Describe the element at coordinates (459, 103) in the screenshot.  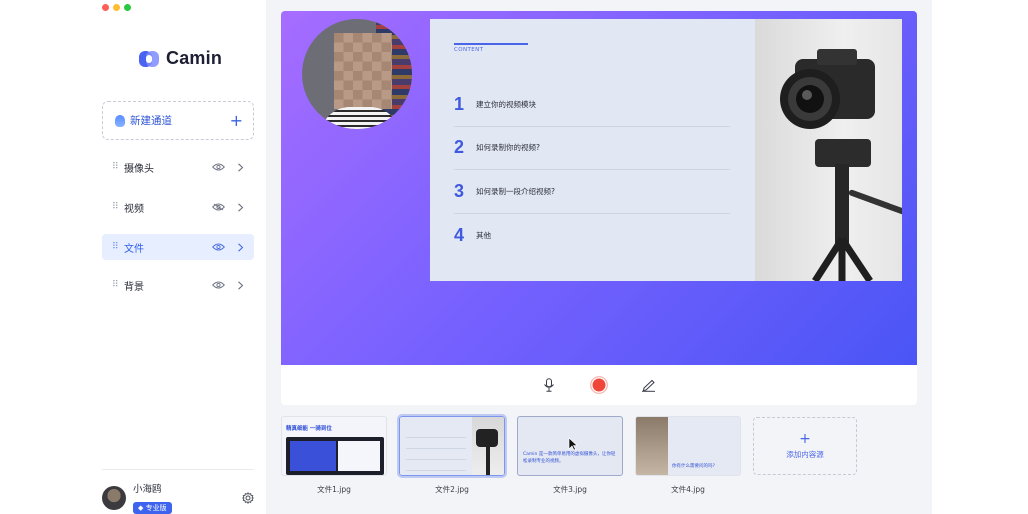
I see `slide-item-number: 1` at that location.